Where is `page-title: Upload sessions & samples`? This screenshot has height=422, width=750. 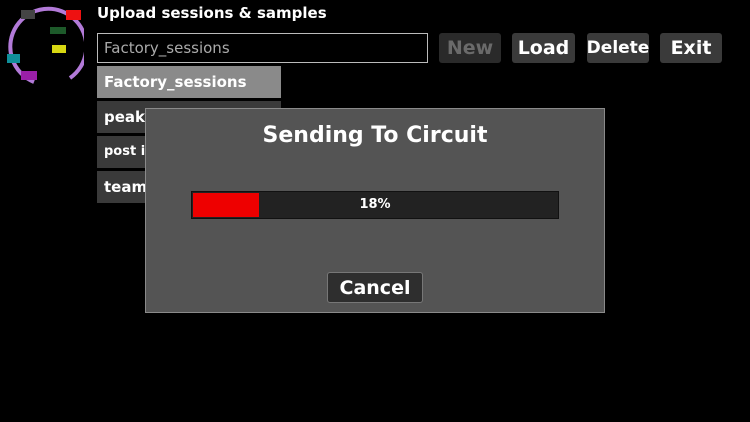
page-title: Upload sessions & samples is located at coordinates (212, 13).